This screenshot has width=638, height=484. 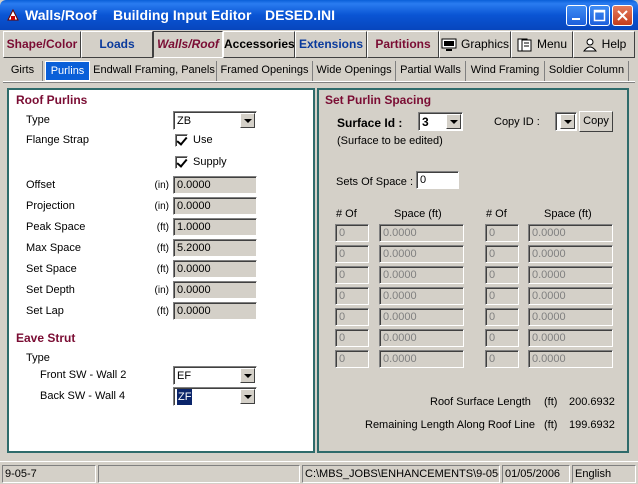 I want to click on graphics-button: Graphics, so click(x=475, y=44).